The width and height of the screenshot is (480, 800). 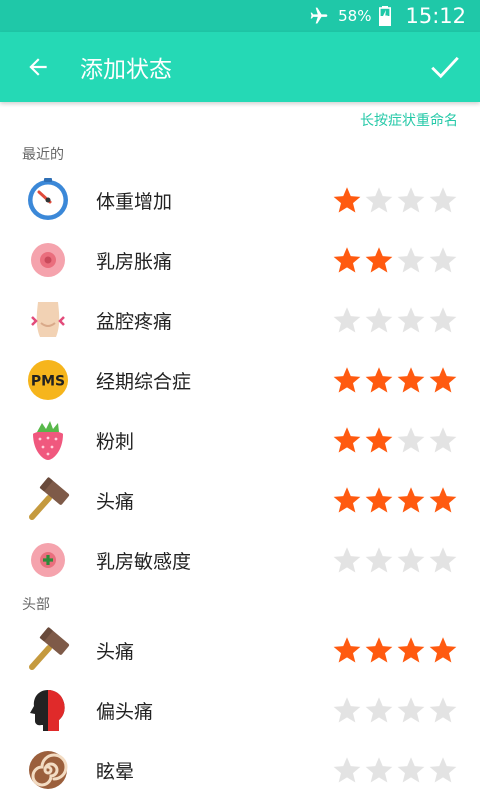 What do you see at coordinates (240, 16) in the screenshot?
I see `status-bar: 58% 15:12` at bounding box center [240, 16].